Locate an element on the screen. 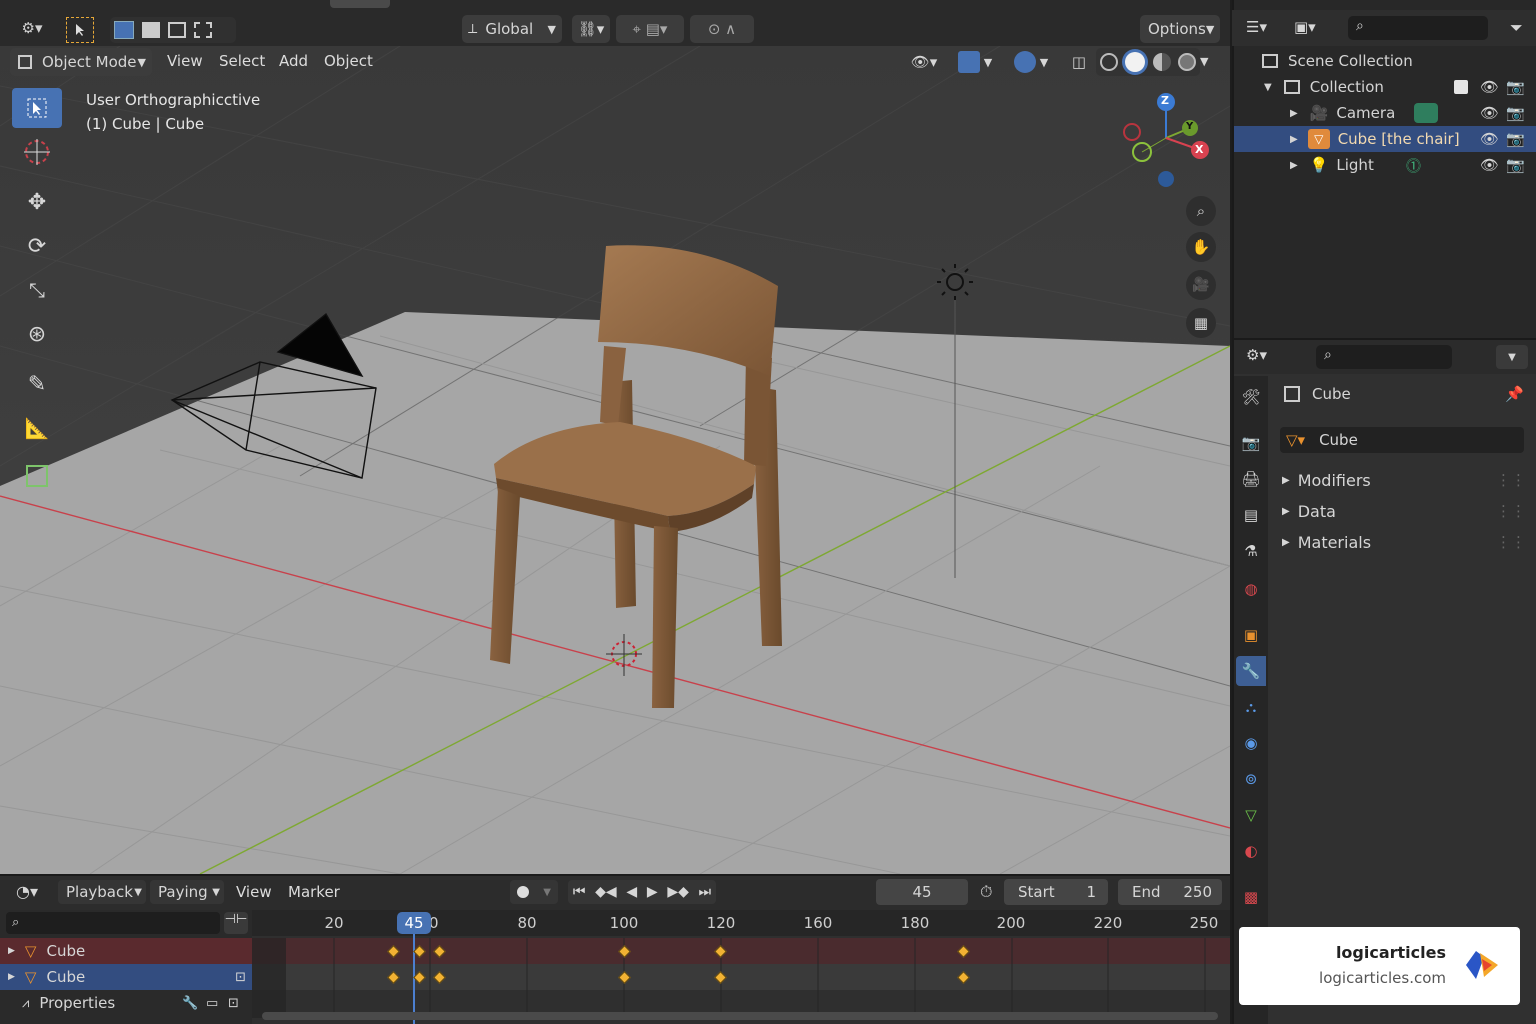 The image size is (1536, 1024). end-frame-field: End 250 is located at coordinates (1170, 892).